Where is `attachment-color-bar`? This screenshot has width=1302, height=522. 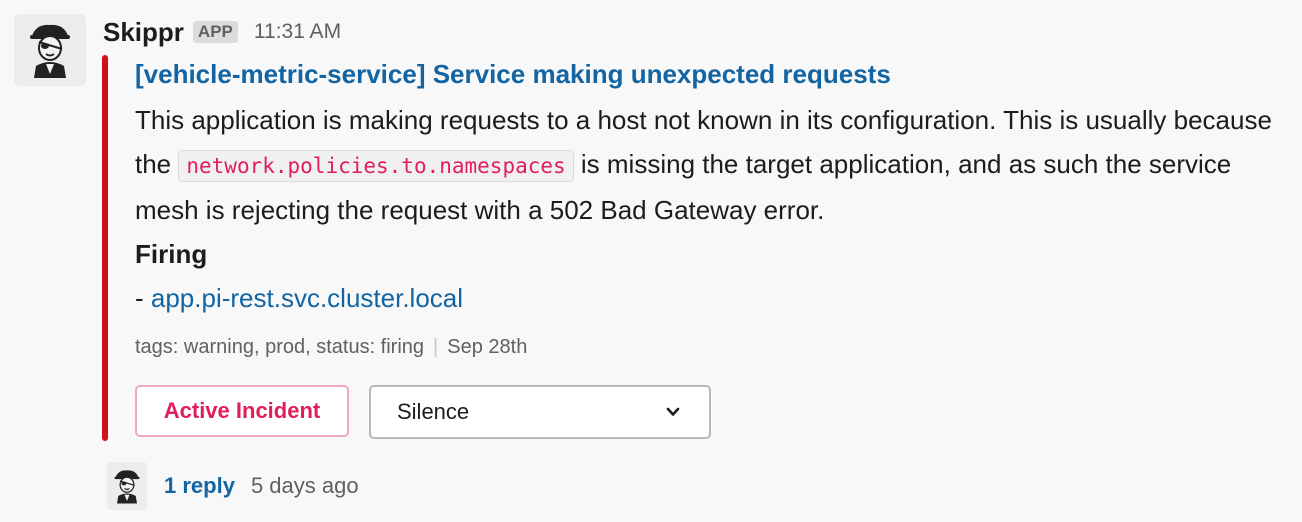 attachment-color-bar is located at coordinates (105, 248).